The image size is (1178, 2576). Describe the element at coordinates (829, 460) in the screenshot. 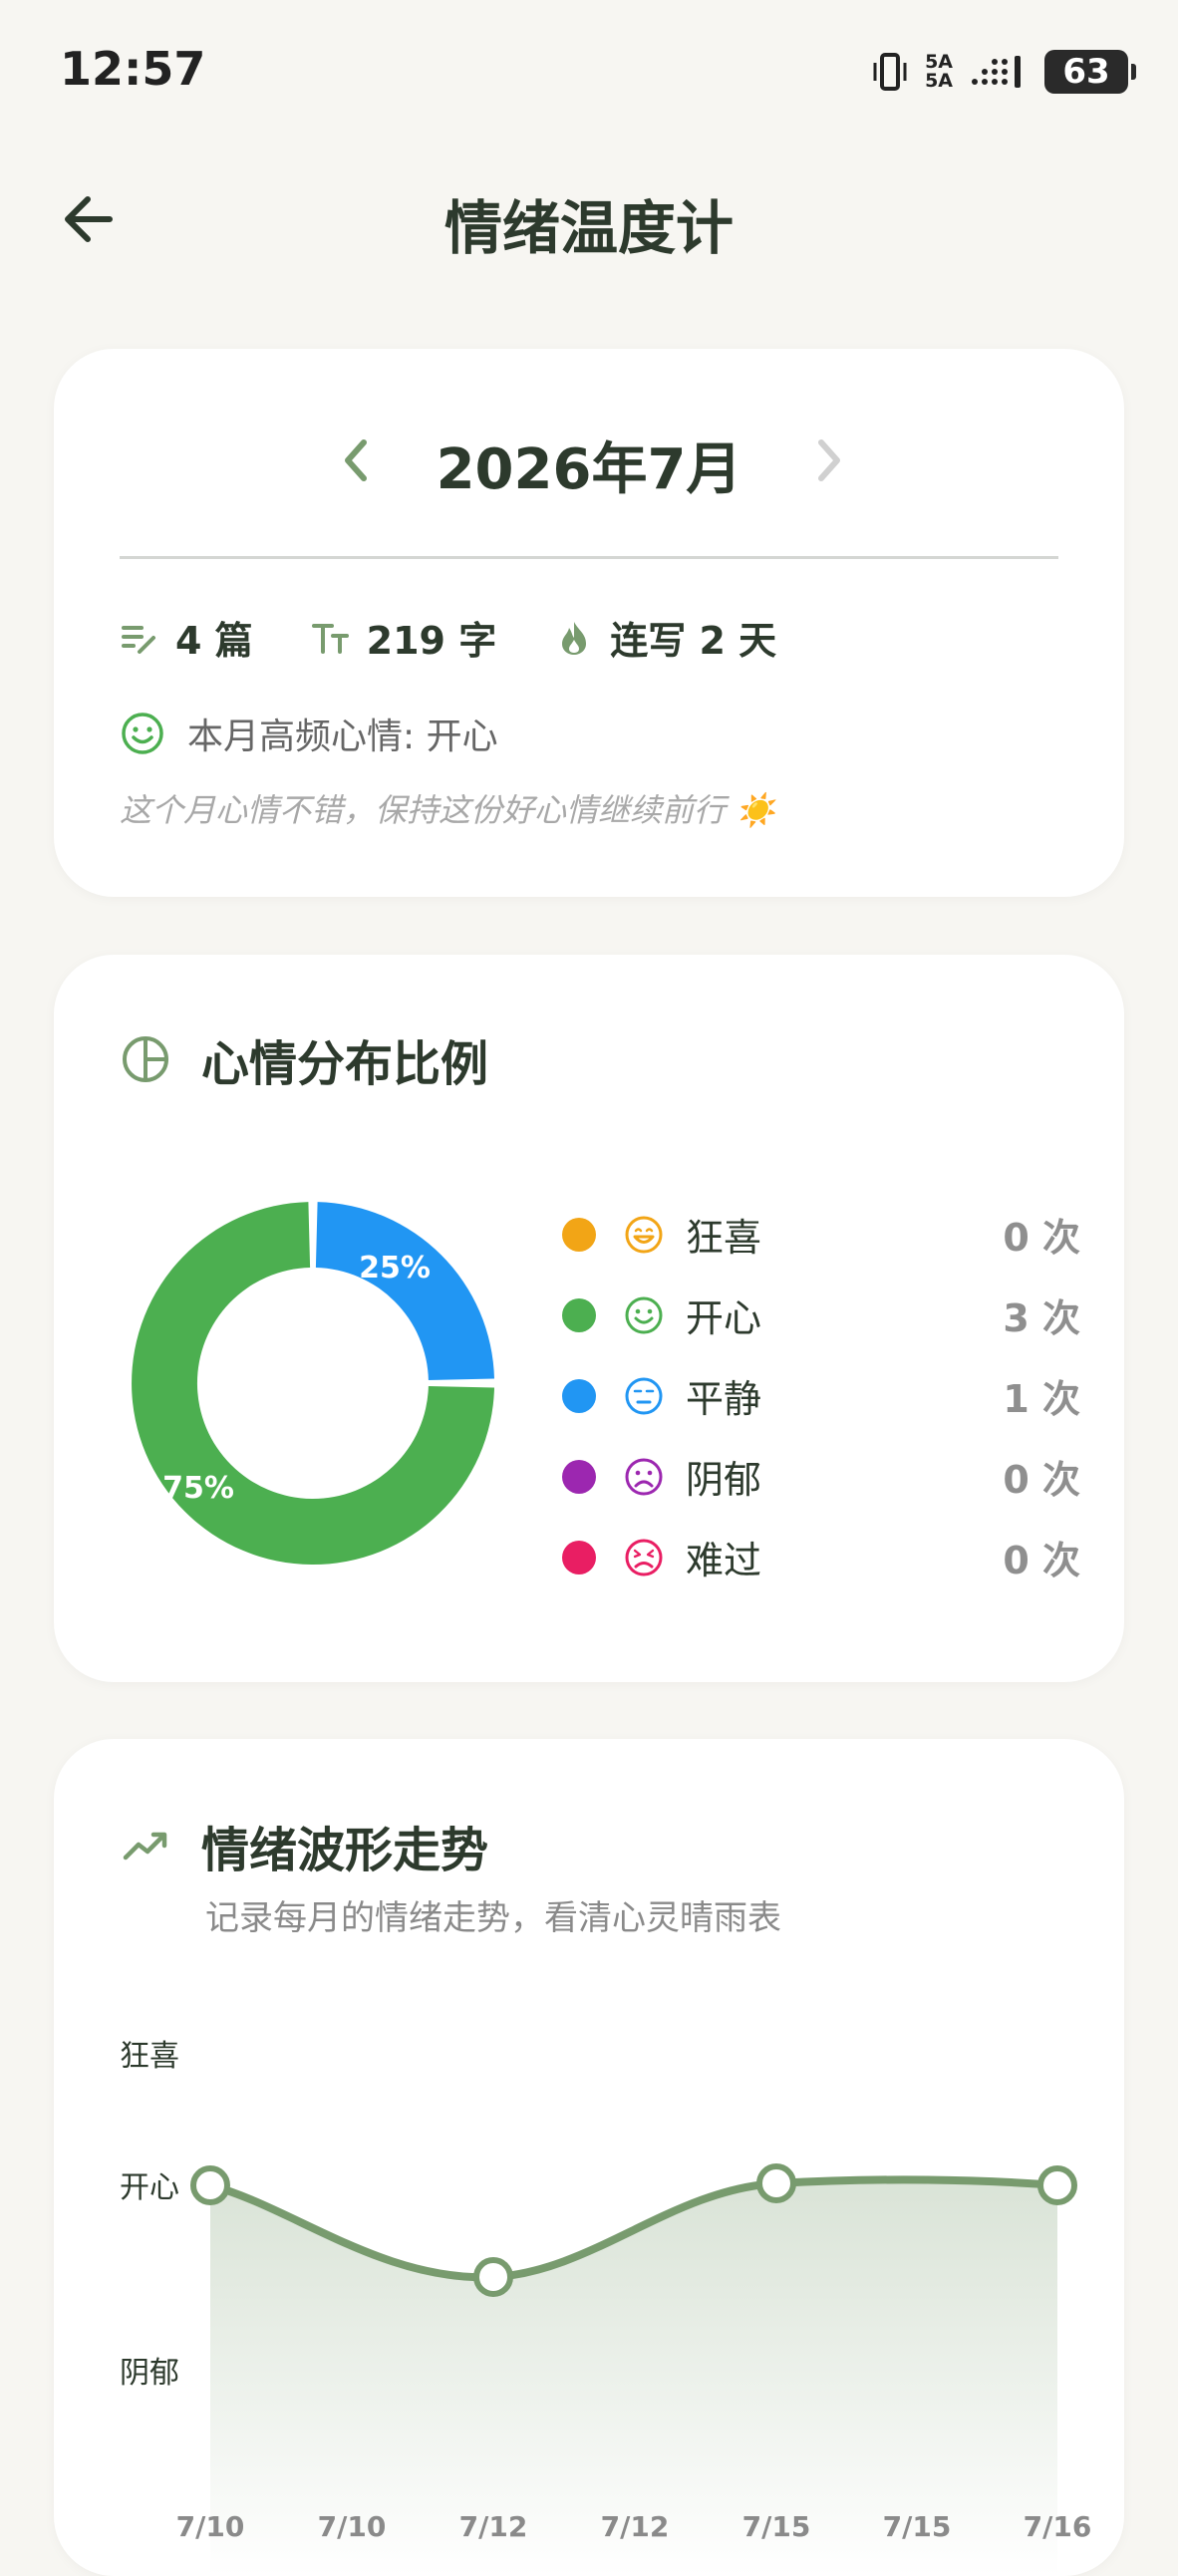

I see `next-month-button` at that location.